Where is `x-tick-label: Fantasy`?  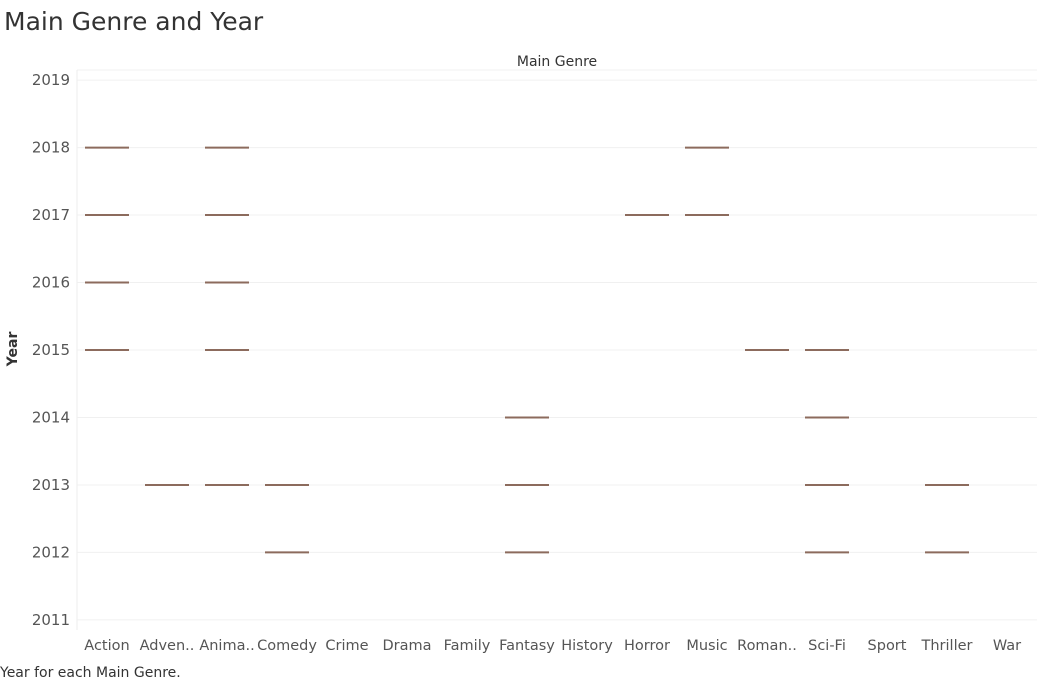
x-tick-label: Fantasy is located at coordinates (527, 646).